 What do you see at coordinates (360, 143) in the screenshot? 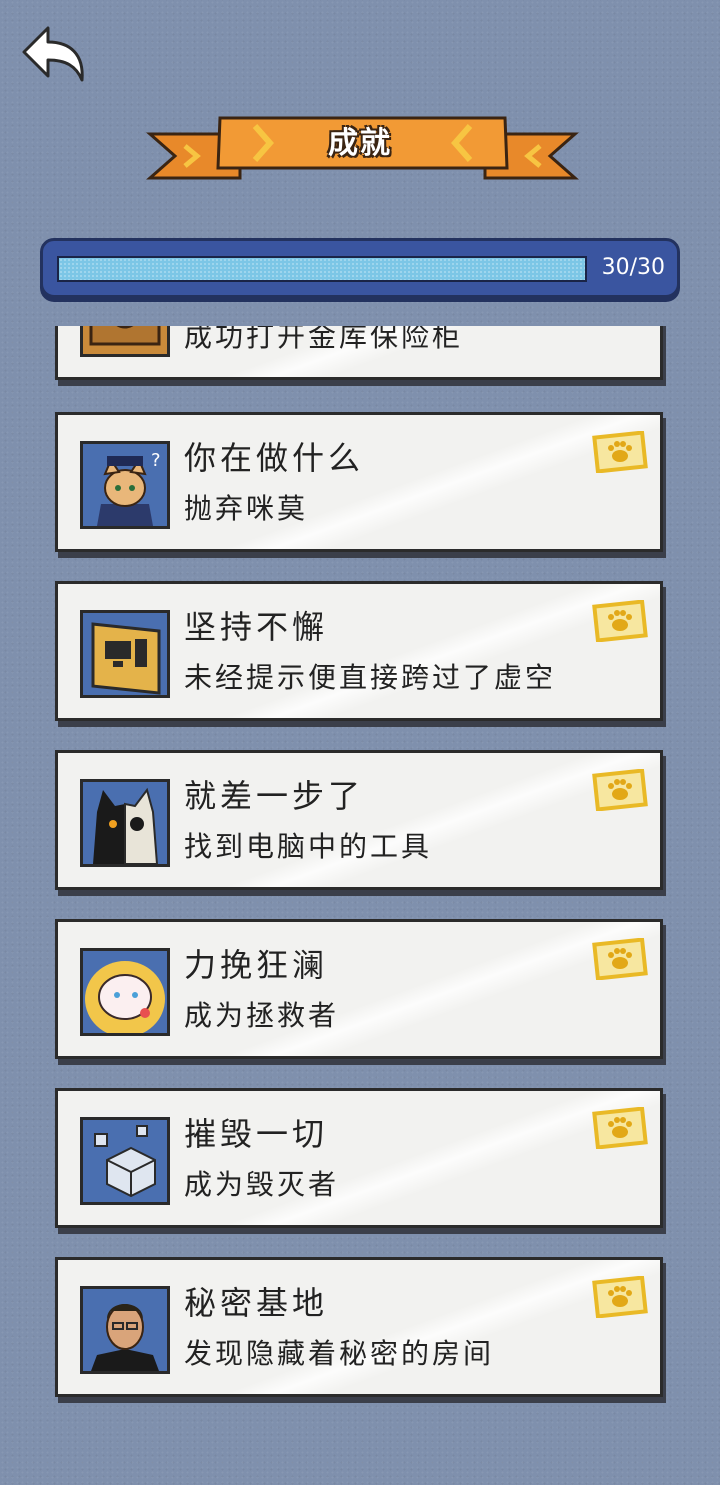
I see `page-title: 成就` at bounding box center [360, 143].